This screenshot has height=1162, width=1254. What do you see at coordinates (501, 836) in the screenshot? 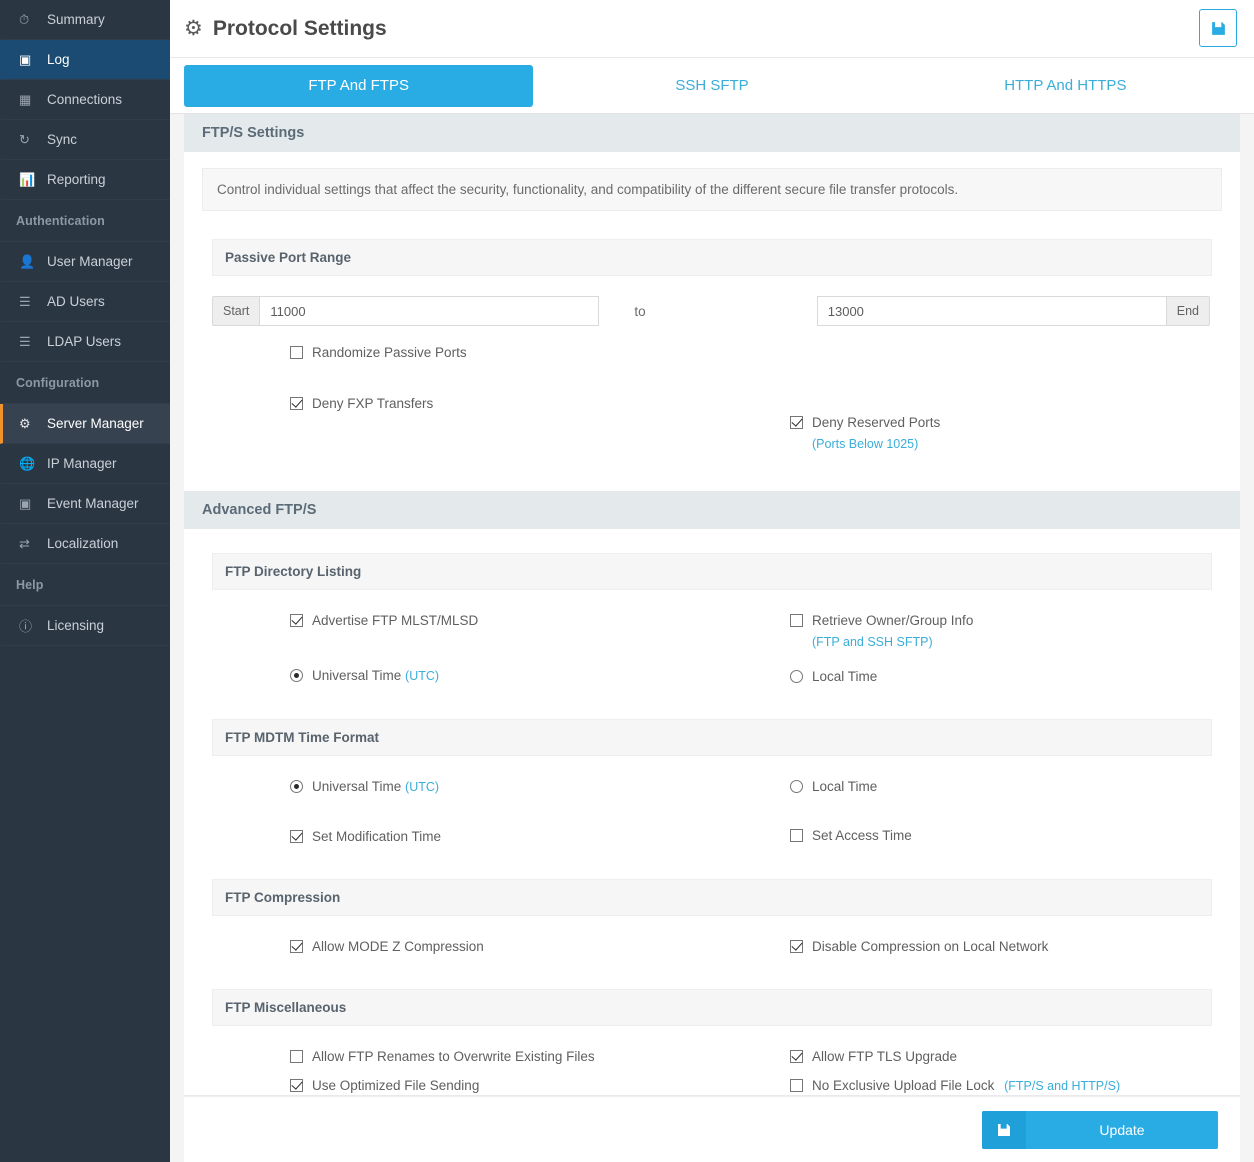
I see `option-set-modification-time: Set Modification Time` at bounding box center [501, 836].